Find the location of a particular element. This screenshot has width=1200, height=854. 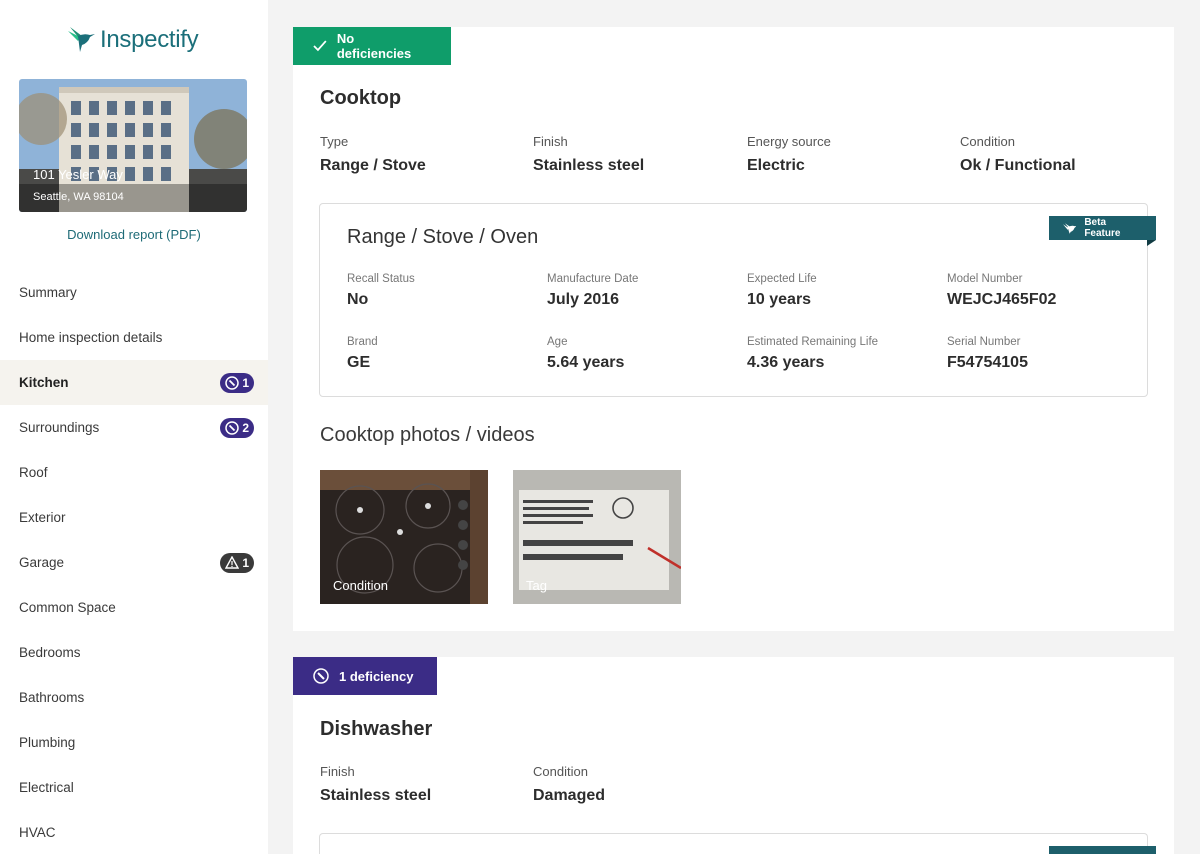

property-photo: 101 Yesler Way Seattle, WA 98104 is located at coordinates (133, 145).